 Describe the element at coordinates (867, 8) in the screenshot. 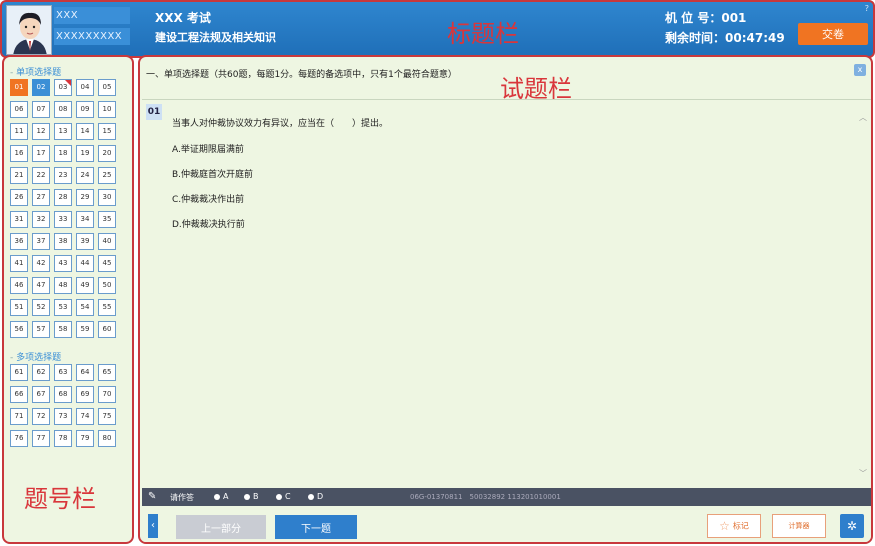

I see `help-icon: ?` at that location.